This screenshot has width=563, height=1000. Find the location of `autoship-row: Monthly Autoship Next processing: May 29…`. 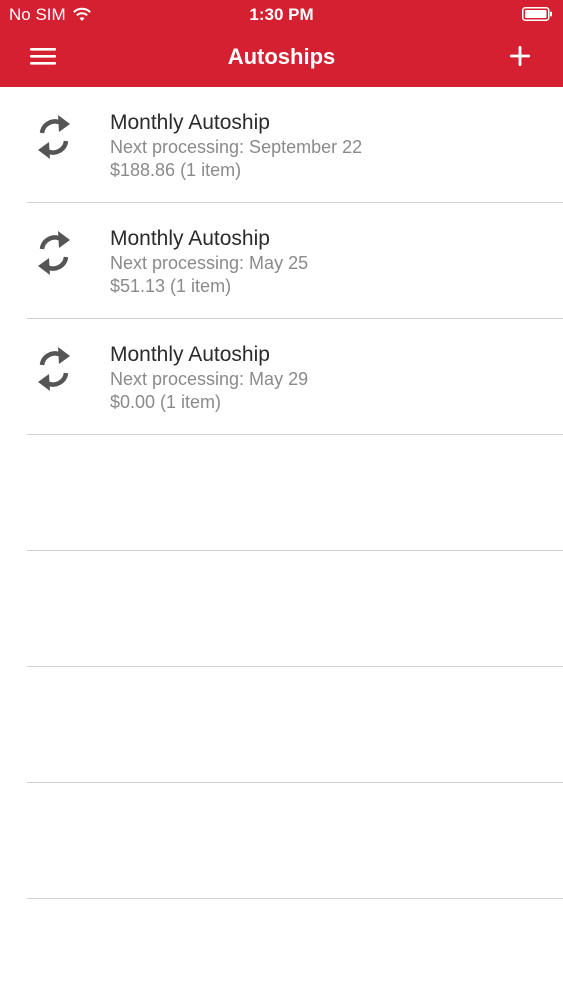

autoship-row: Monthly Autoship Next processing: May 29… is located at coordinates (281, 377).